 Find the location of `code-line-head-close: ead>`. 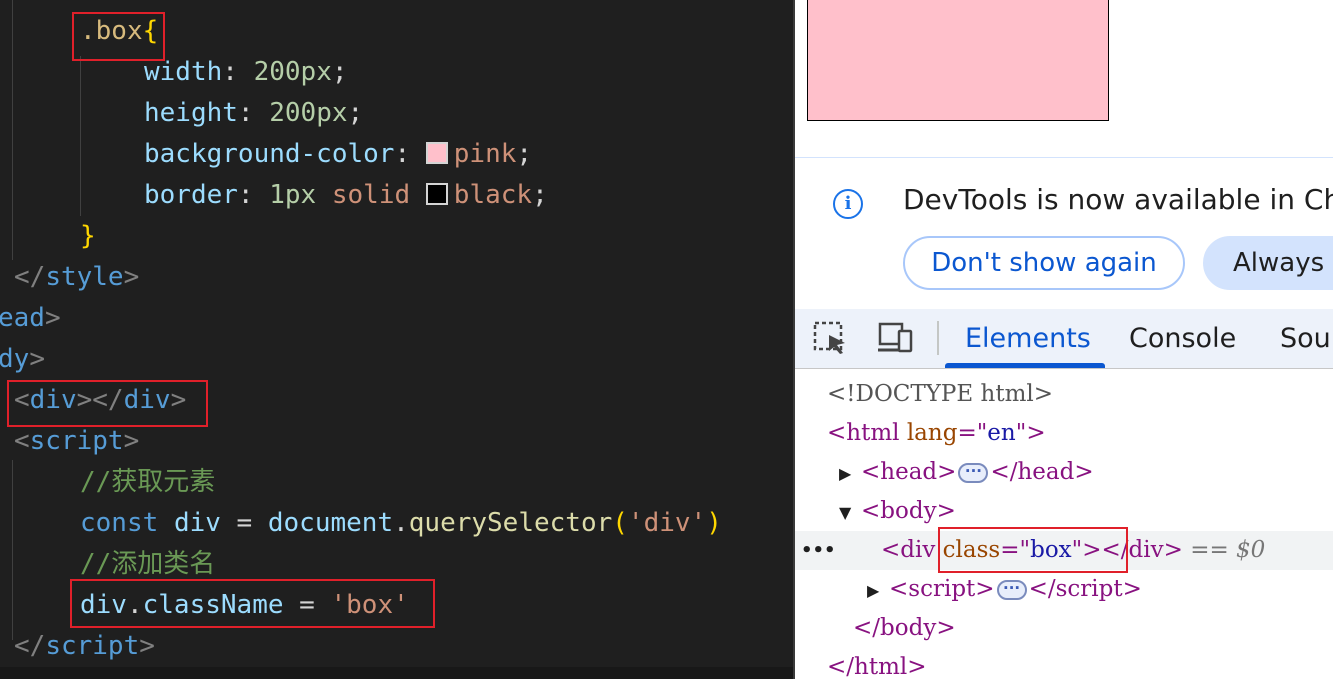

code-line-head-close: ead> is located at coordinates (30, 318).